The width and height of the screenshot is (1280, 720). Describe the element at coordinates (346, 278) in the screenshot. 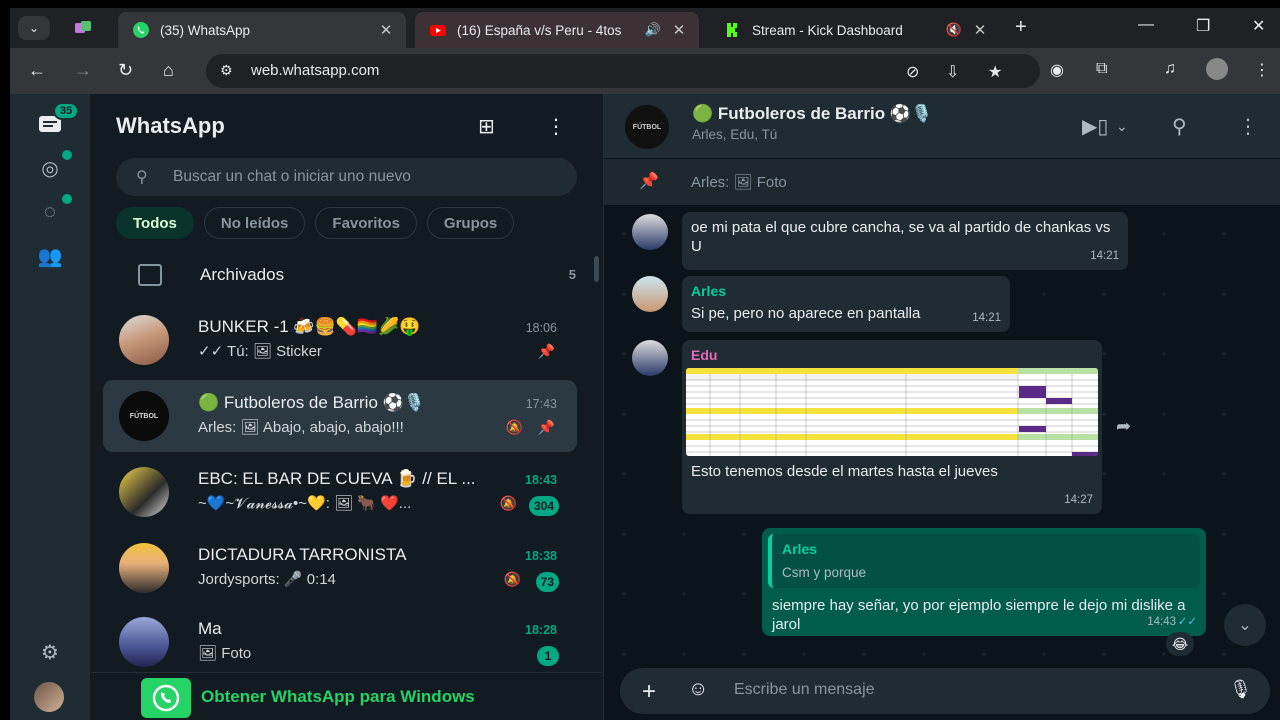

I see `archived-row: Archivados 5` at that location.